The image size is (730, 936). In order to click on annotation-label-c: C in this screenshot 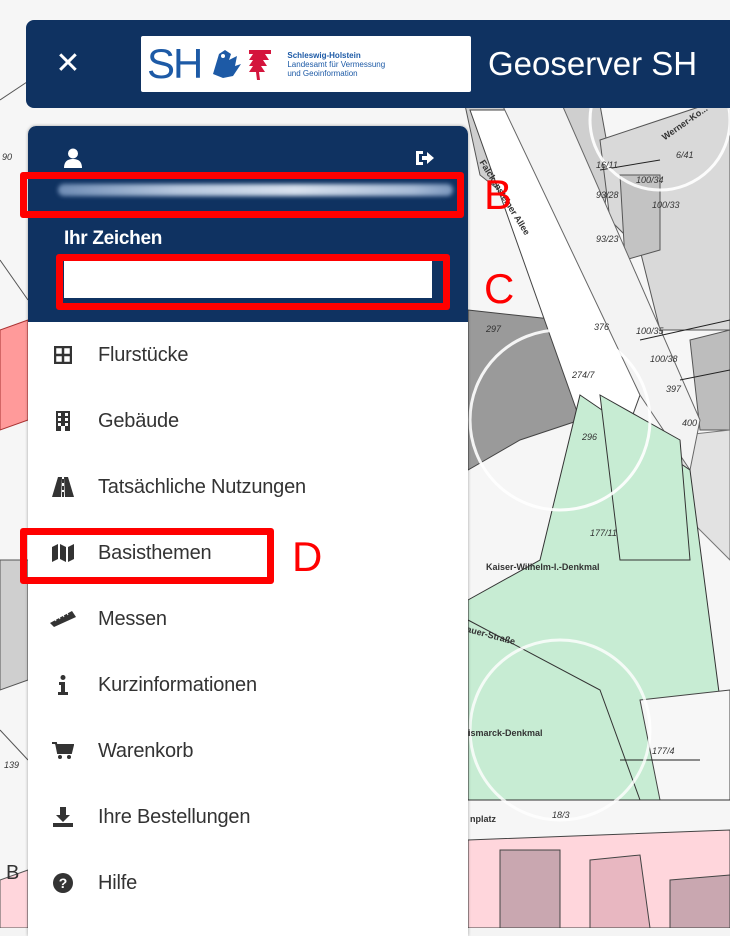, I will do `click(499, 288)`.